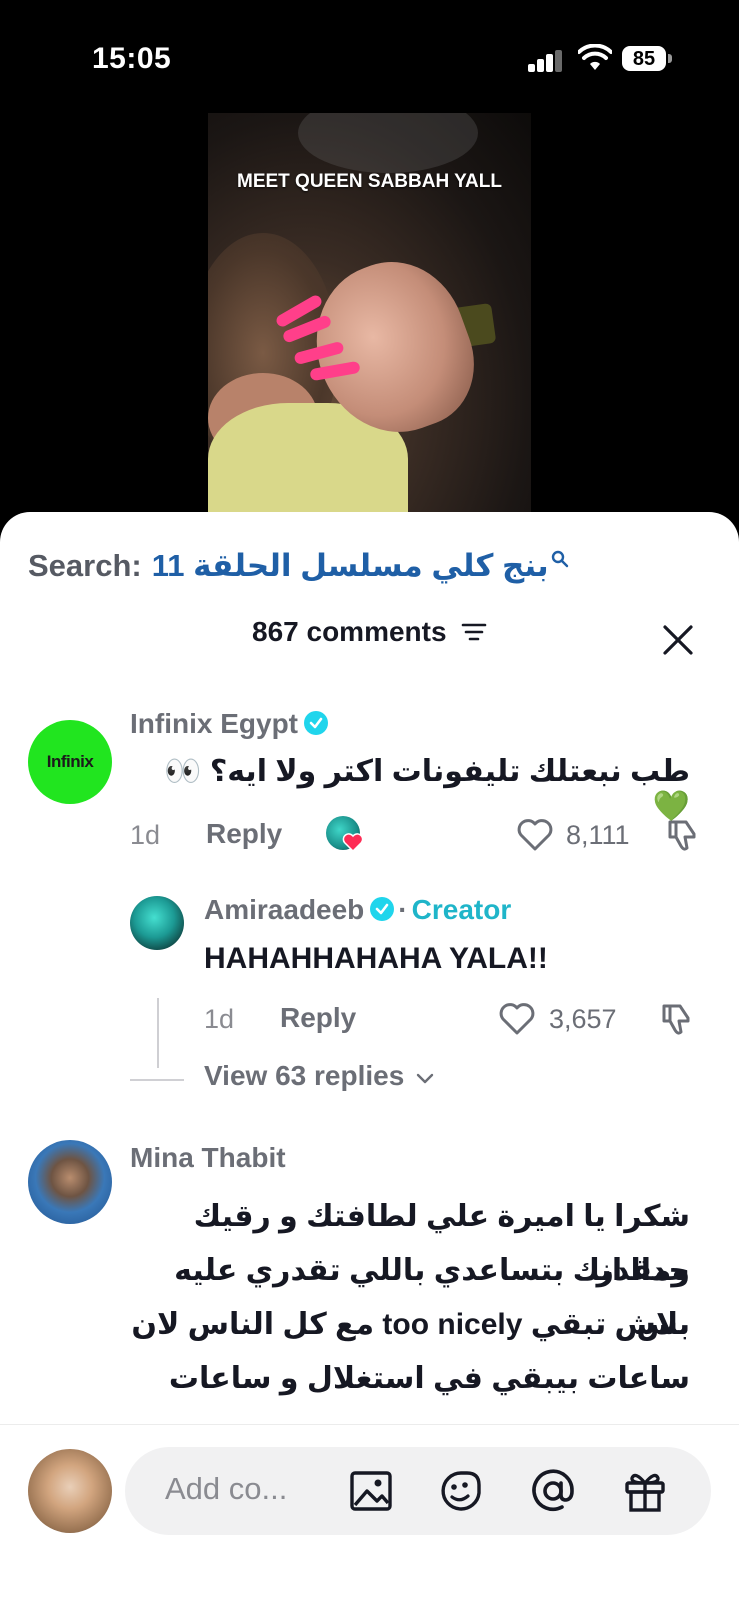 This screenshot has width=739, height=1601. I want to click on video-player: MEET QUEEN SABBAH YALL, so click(369, 318).